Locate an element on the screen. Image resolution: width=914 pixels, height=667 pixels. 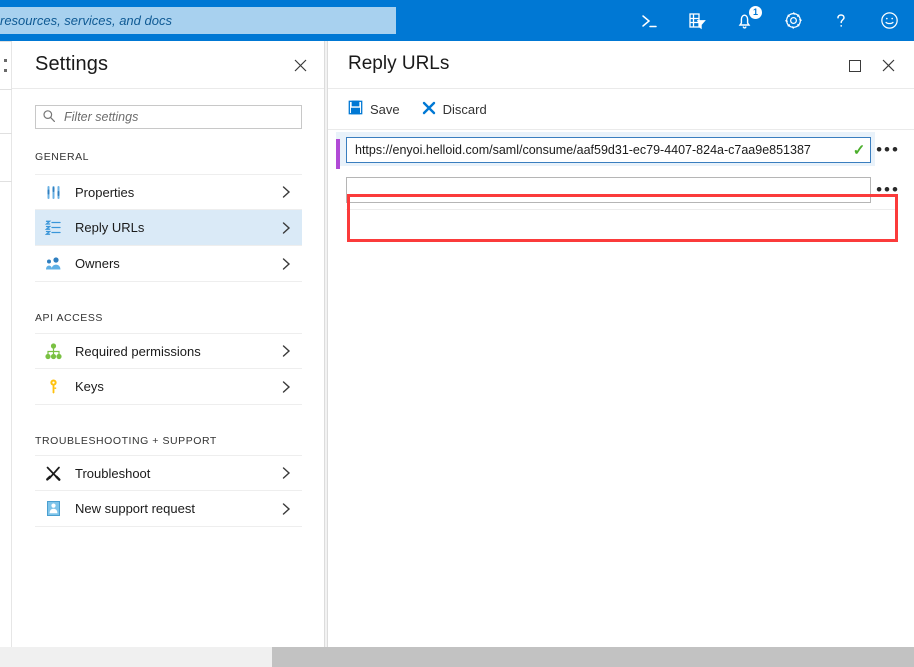
settings-filter-input is located at coordinates (168, 117).